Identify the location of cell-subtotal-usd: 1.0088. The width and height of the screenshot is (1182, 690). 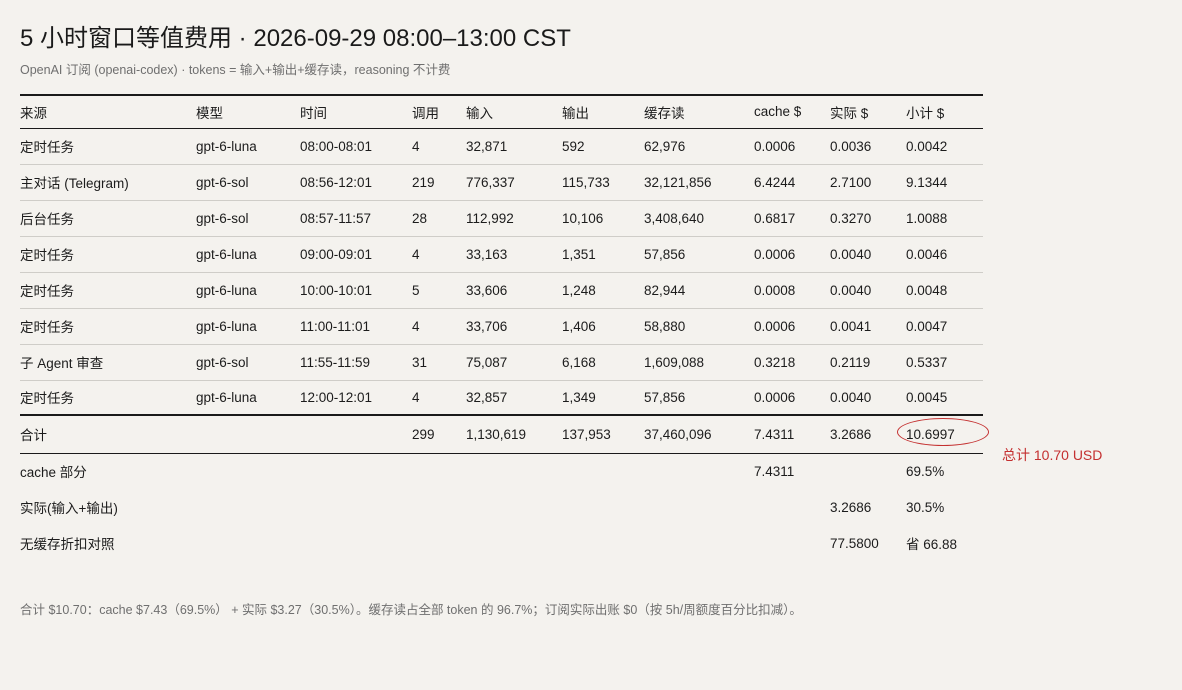
(927, 218).